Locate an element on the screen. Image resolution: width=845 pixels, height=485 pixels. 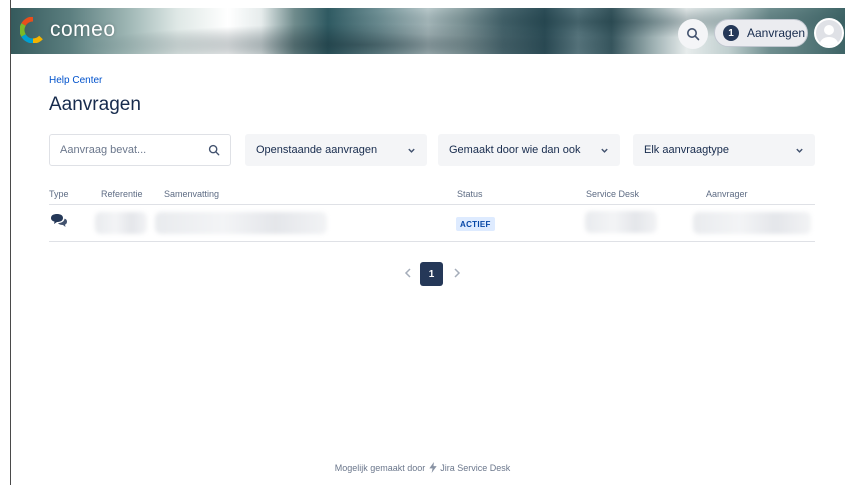
request-type-filter-value: Elk aanvraagtype is located at coordinates (686, 150).